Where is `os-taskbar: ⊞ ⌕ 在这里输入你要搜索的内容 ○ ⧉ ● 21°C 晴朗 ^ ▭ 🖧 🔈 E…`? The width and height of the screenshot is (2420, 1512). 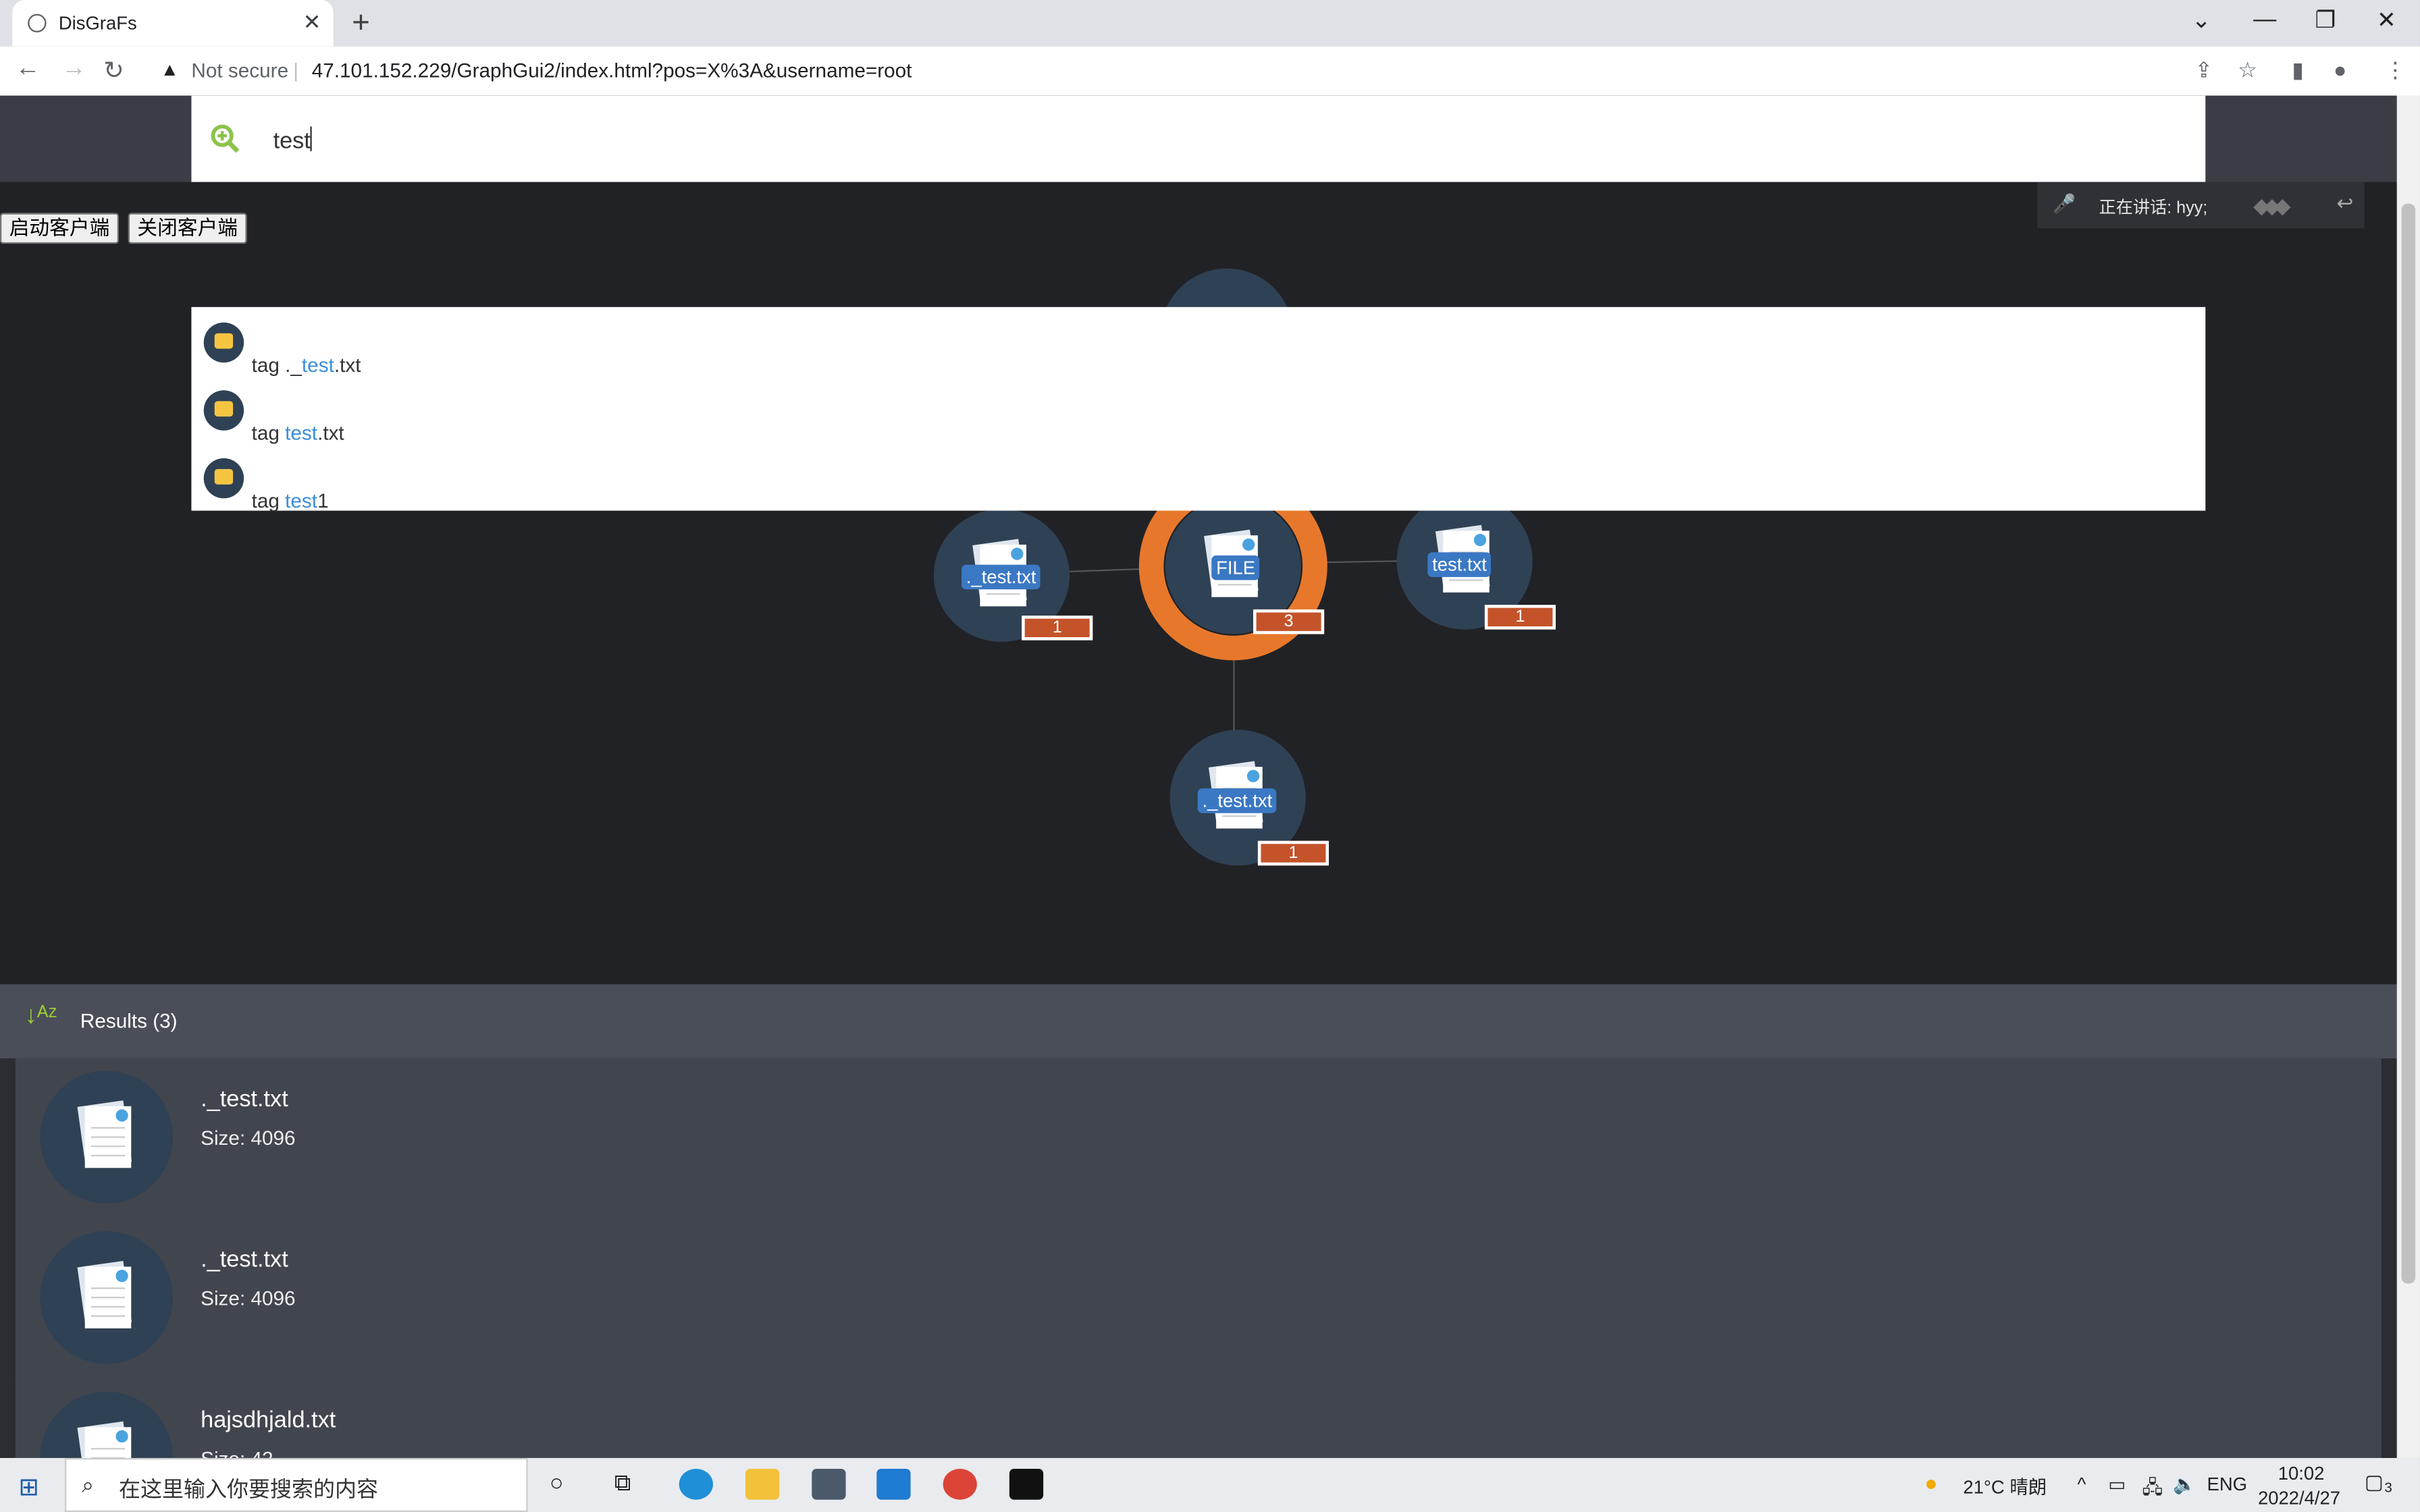 os-taskbar: ⊞ ⌕ 在这里输入你要搜索的内容 ○ ⧉ ● 21°C 晴朗 ^ ▭ 🖧 🔈 E… is located at coordinates (1210, 1484).